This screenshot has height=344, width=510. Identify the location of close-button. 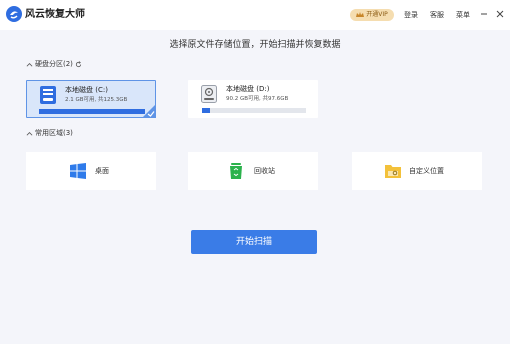
(500, 14).